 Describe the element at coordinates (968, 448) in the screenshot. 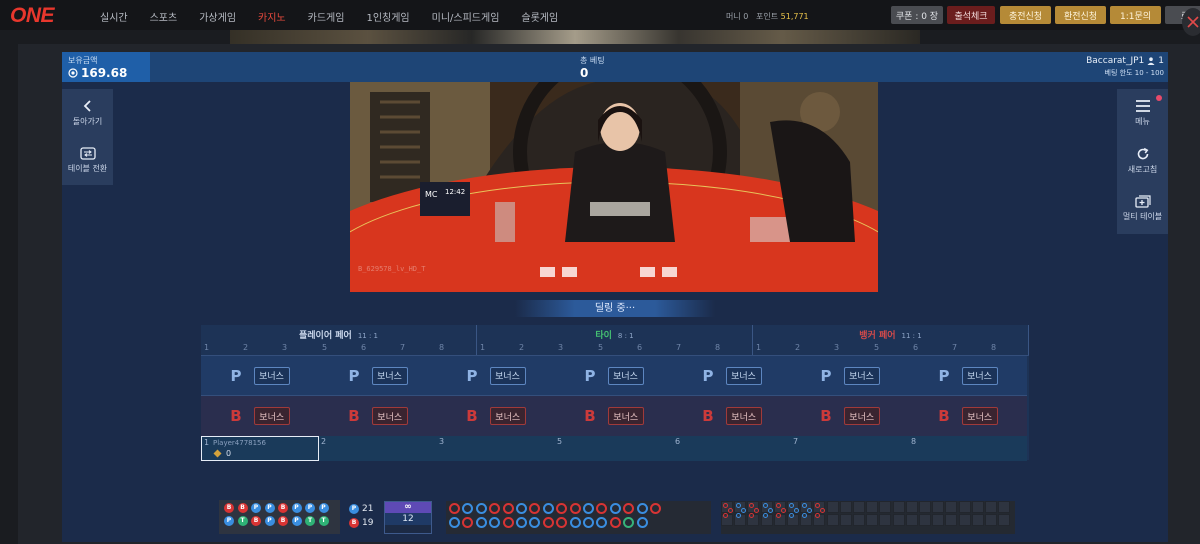

I see `seat-8: 8` at that location.